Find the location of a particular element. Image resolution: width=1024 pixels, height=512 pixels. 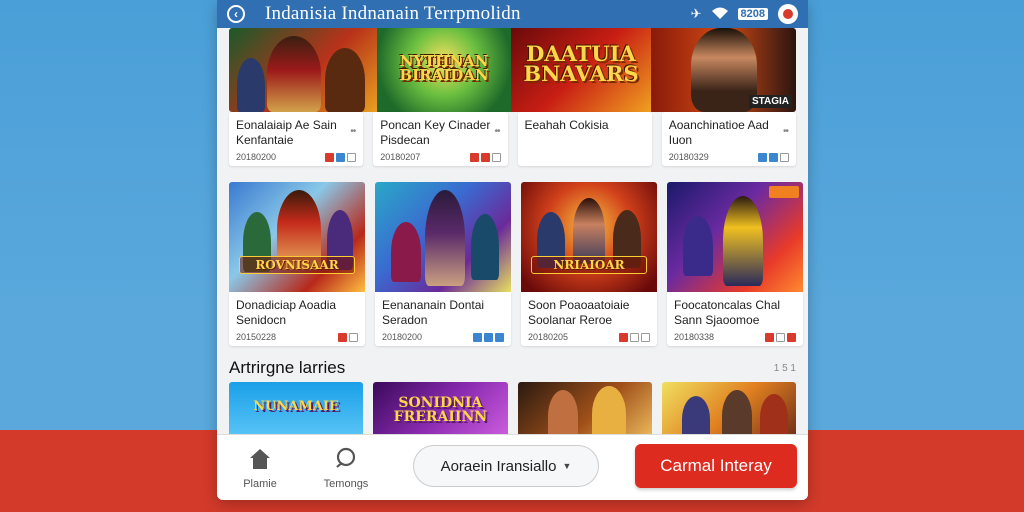

banner-logo-text: NYTHNAN BIRAIDAN is located at coordinates (444, 68).